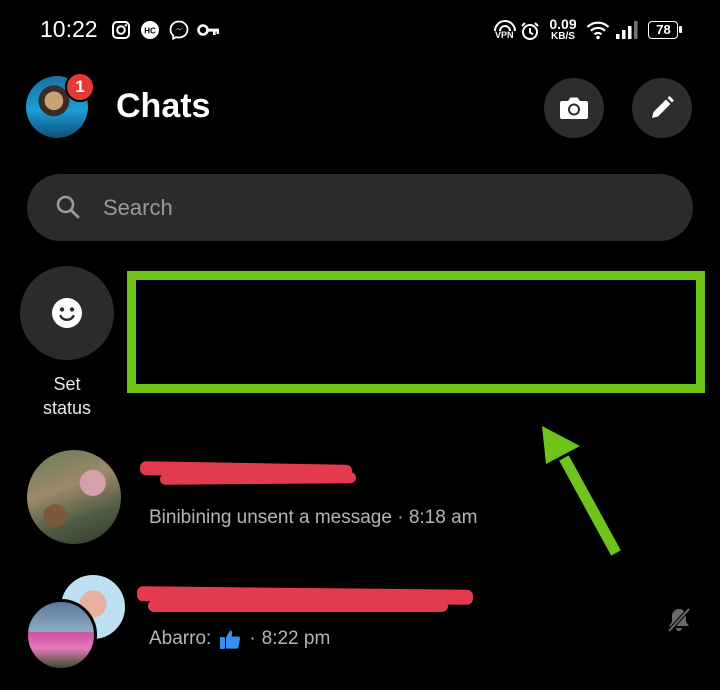 The height and width of the screenshot is (690, 720). What do you see at coordinates (80, 87) in the screenshot?
I see `notification-badge: 1` at bounding box center [80, 87].